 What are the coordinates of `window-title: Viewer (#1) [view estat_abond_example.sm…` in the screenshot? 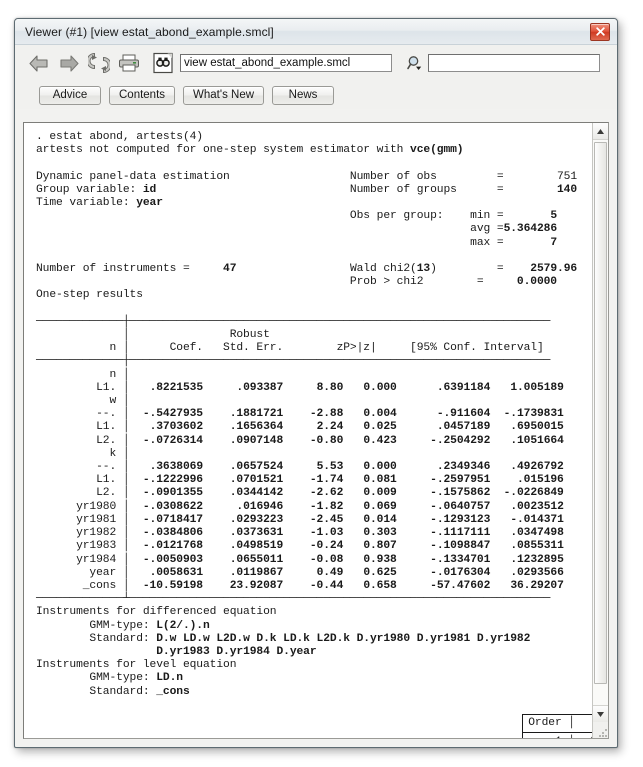 It's located at (149, 31).